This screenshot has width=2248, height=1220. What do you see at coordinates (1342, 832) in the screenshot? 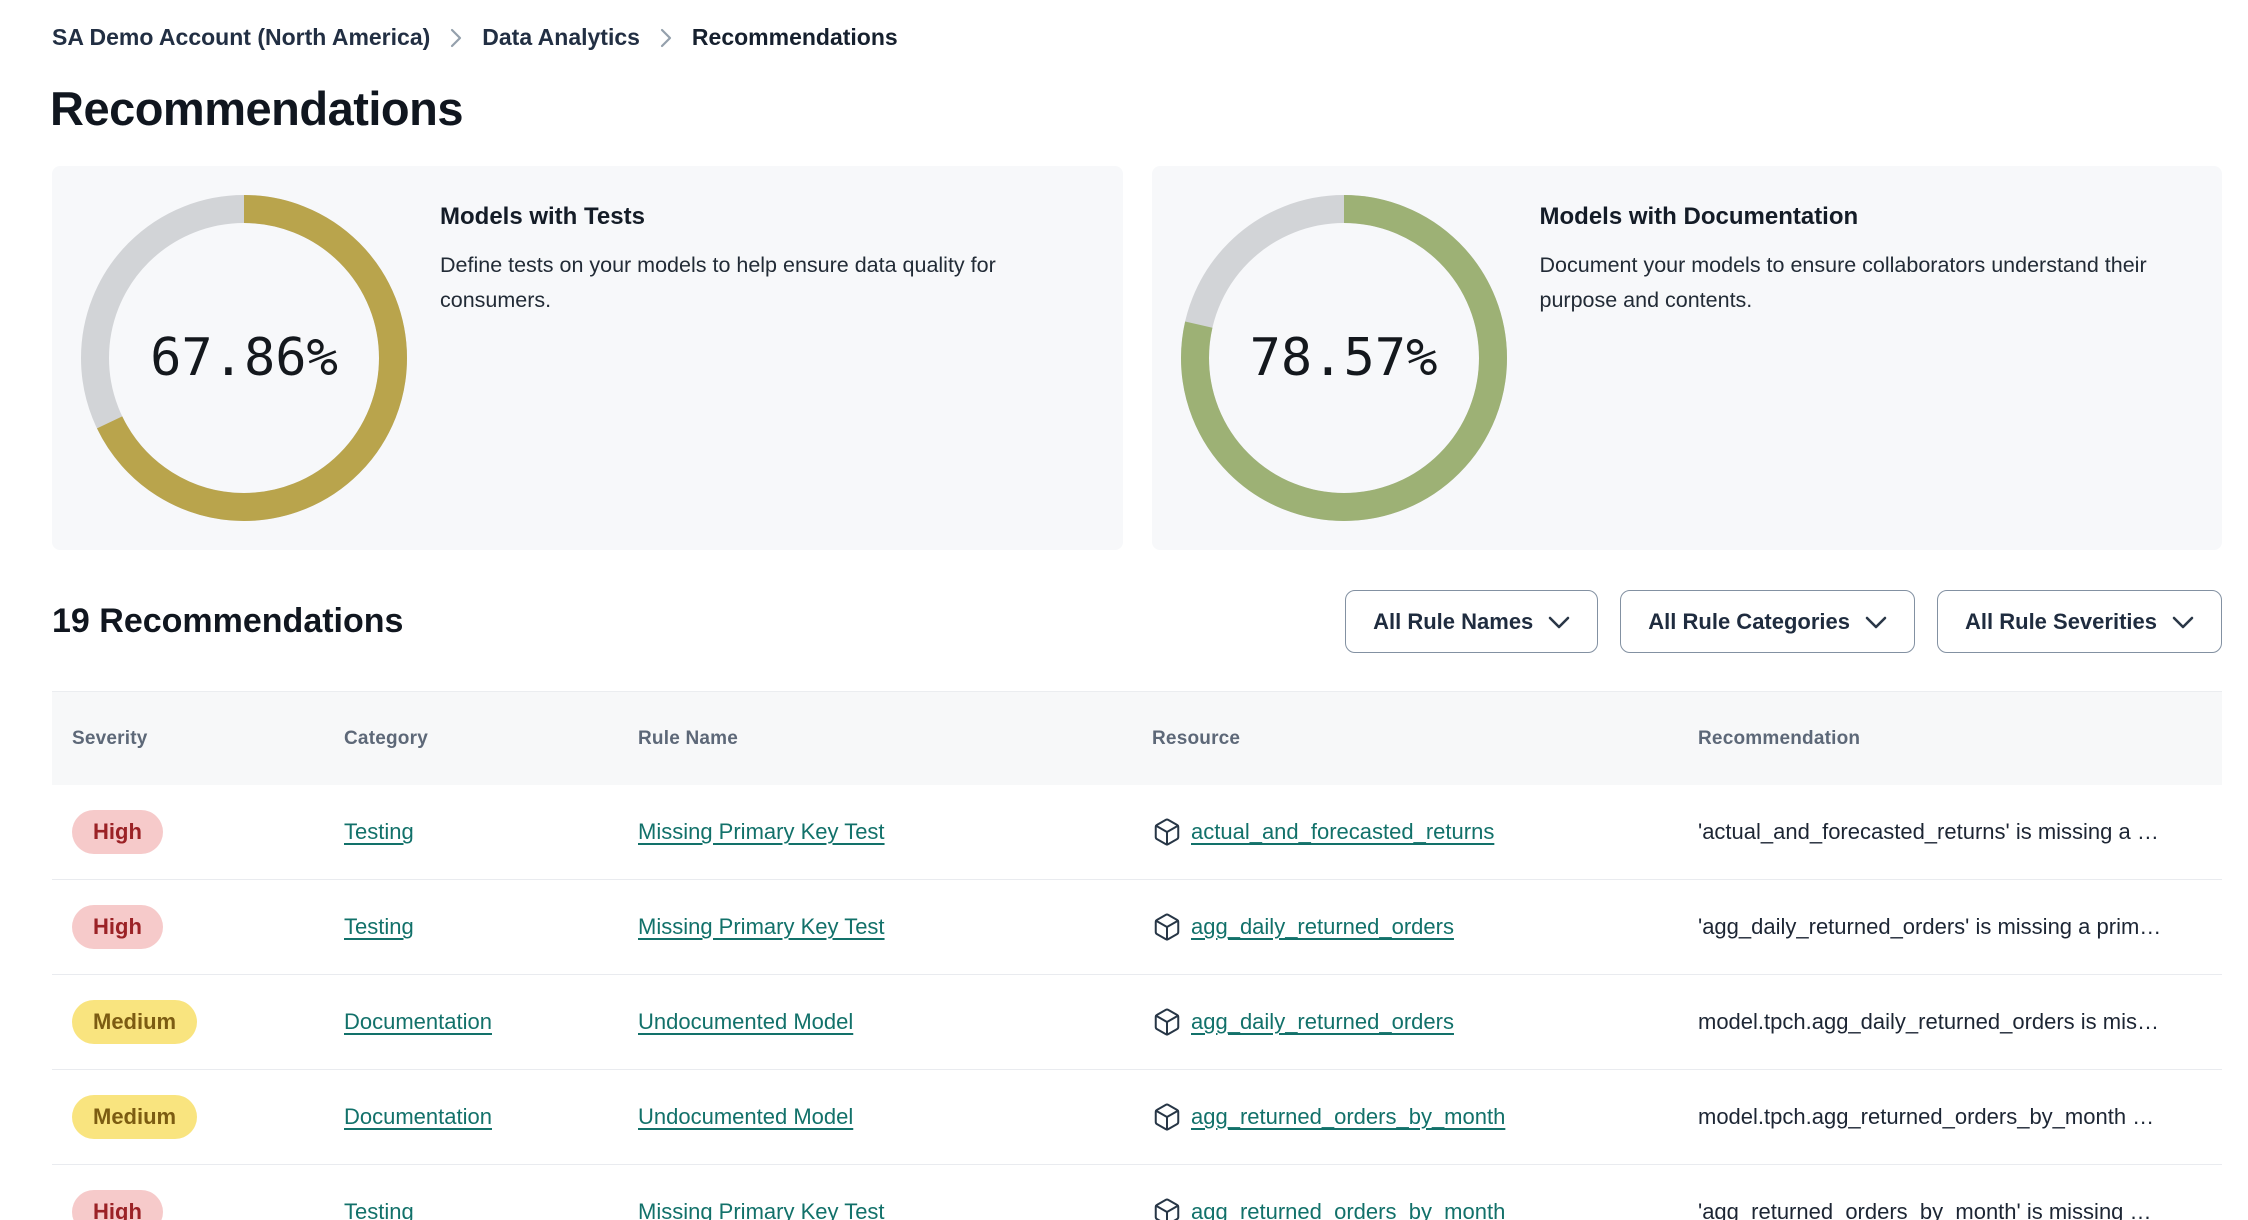
I see `resource-link: actual_and_forecasted_returns` at bounding box center [1342, 832].